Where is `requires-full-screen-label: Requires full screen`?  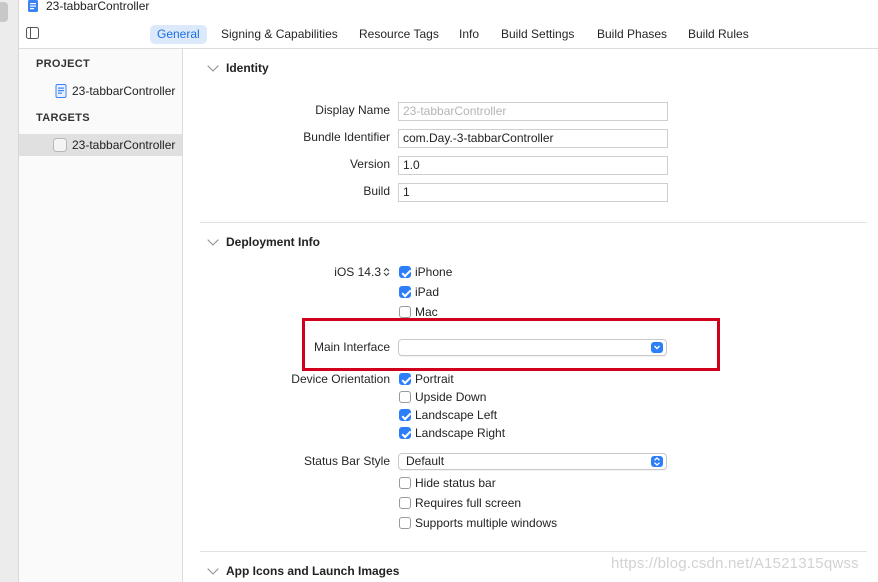 requires-full-screen-label: Requires full screen is located at coordinates (468, 503).